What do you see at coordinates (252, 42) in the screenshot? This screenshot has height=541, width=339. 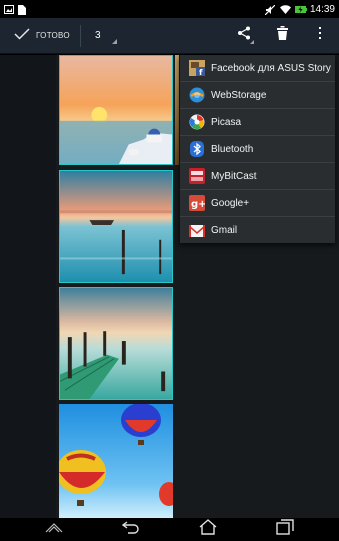 I see `share-dropdown-indicator-icon` at bounding box center [252, 42].